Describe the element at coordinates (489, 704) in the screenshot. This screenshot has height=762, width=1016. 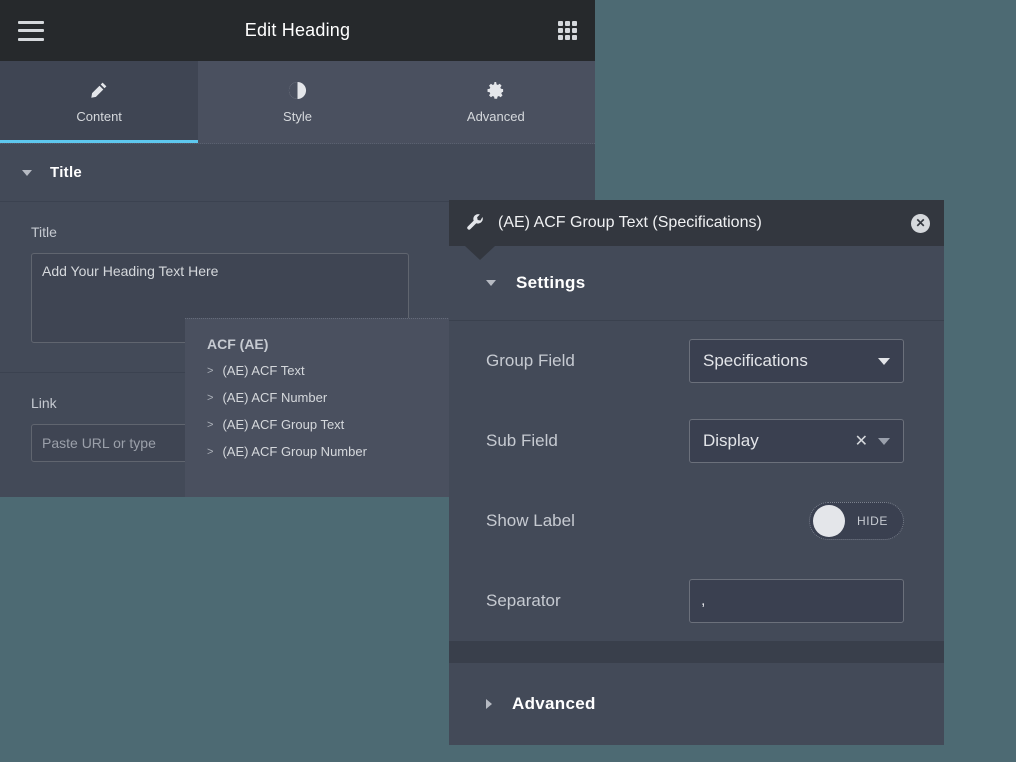
I see `chevron-right-icon` at that location.